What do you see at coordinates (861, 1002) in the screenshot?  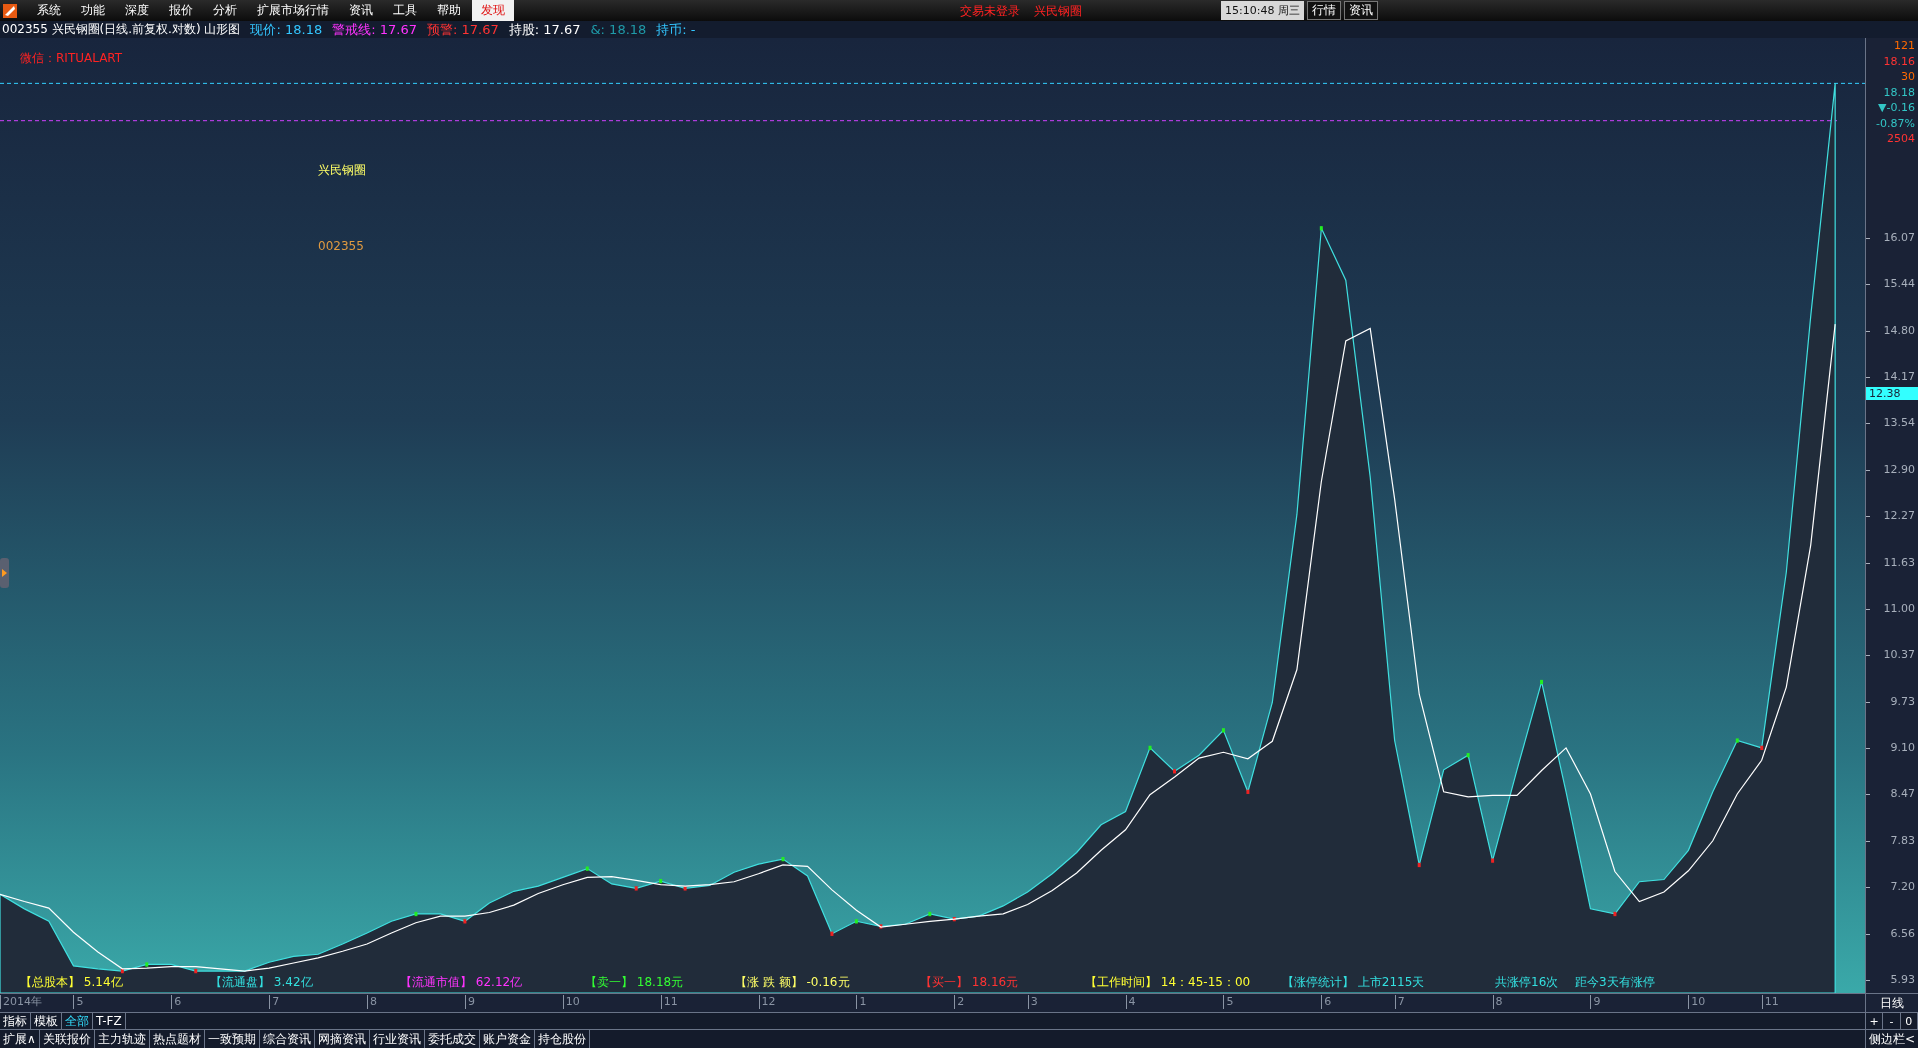 I see `date-axis-label: 1` at bounding box center [861, 1002].